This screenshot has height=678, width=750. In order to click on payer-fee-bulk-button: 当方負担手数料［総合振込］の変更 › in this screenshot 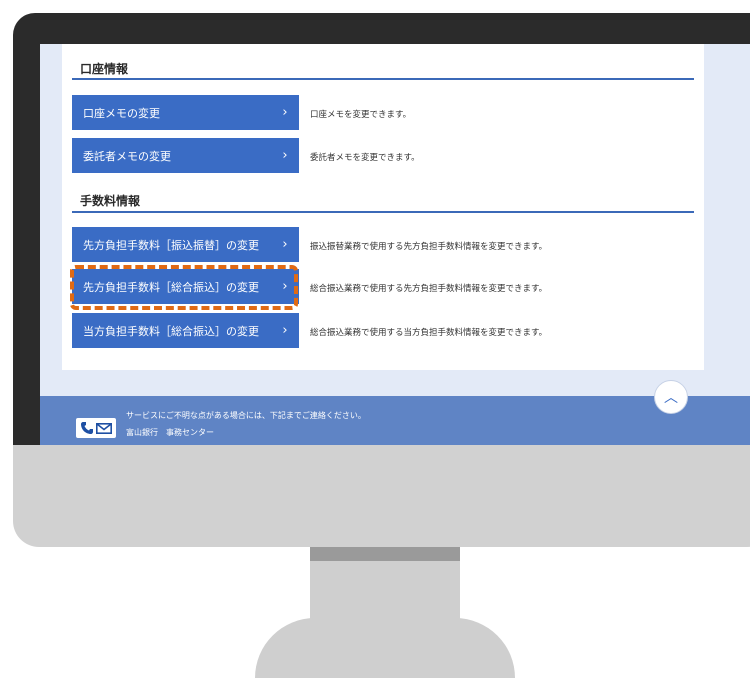, I will do `click(185, 330)`.